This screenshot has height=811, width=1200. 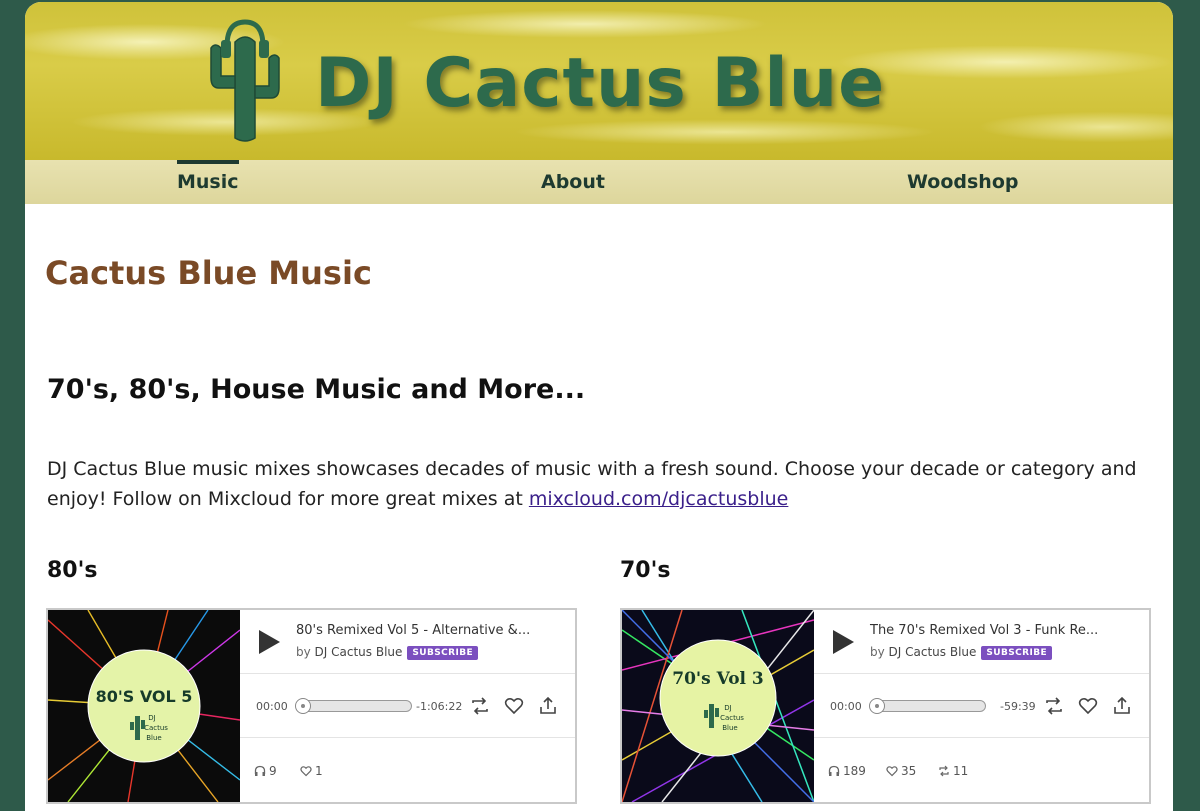 I want to click on likes-count: 35, so click(x=909, y=771).